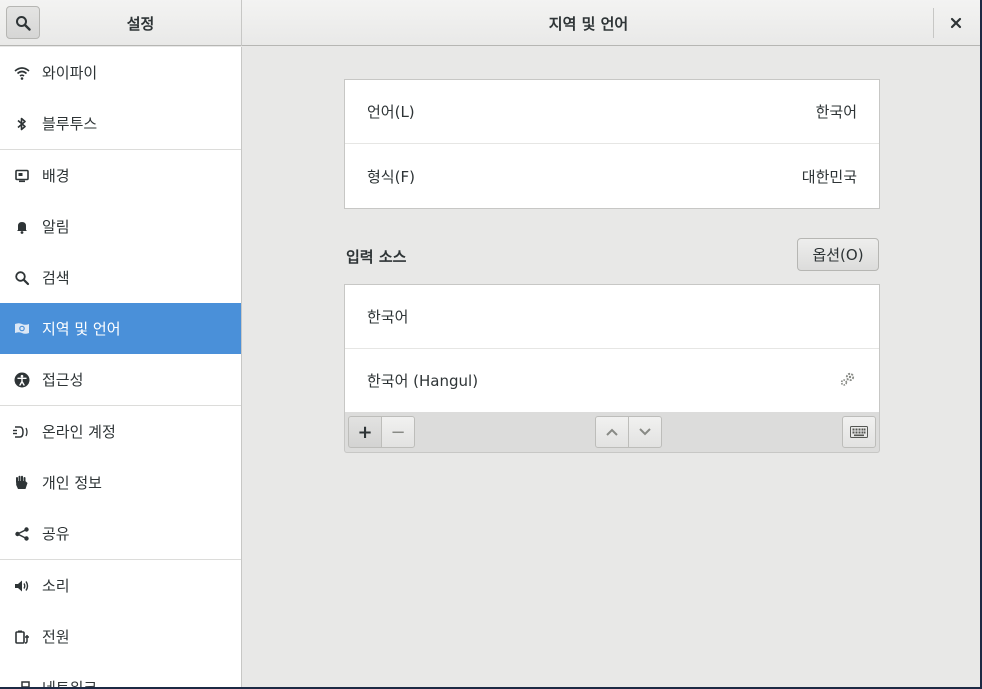 This screenshot has height=689, width=982. Describe the element at coordinates (22, 483) in the screenshot. I see `hand-icon` at that location.